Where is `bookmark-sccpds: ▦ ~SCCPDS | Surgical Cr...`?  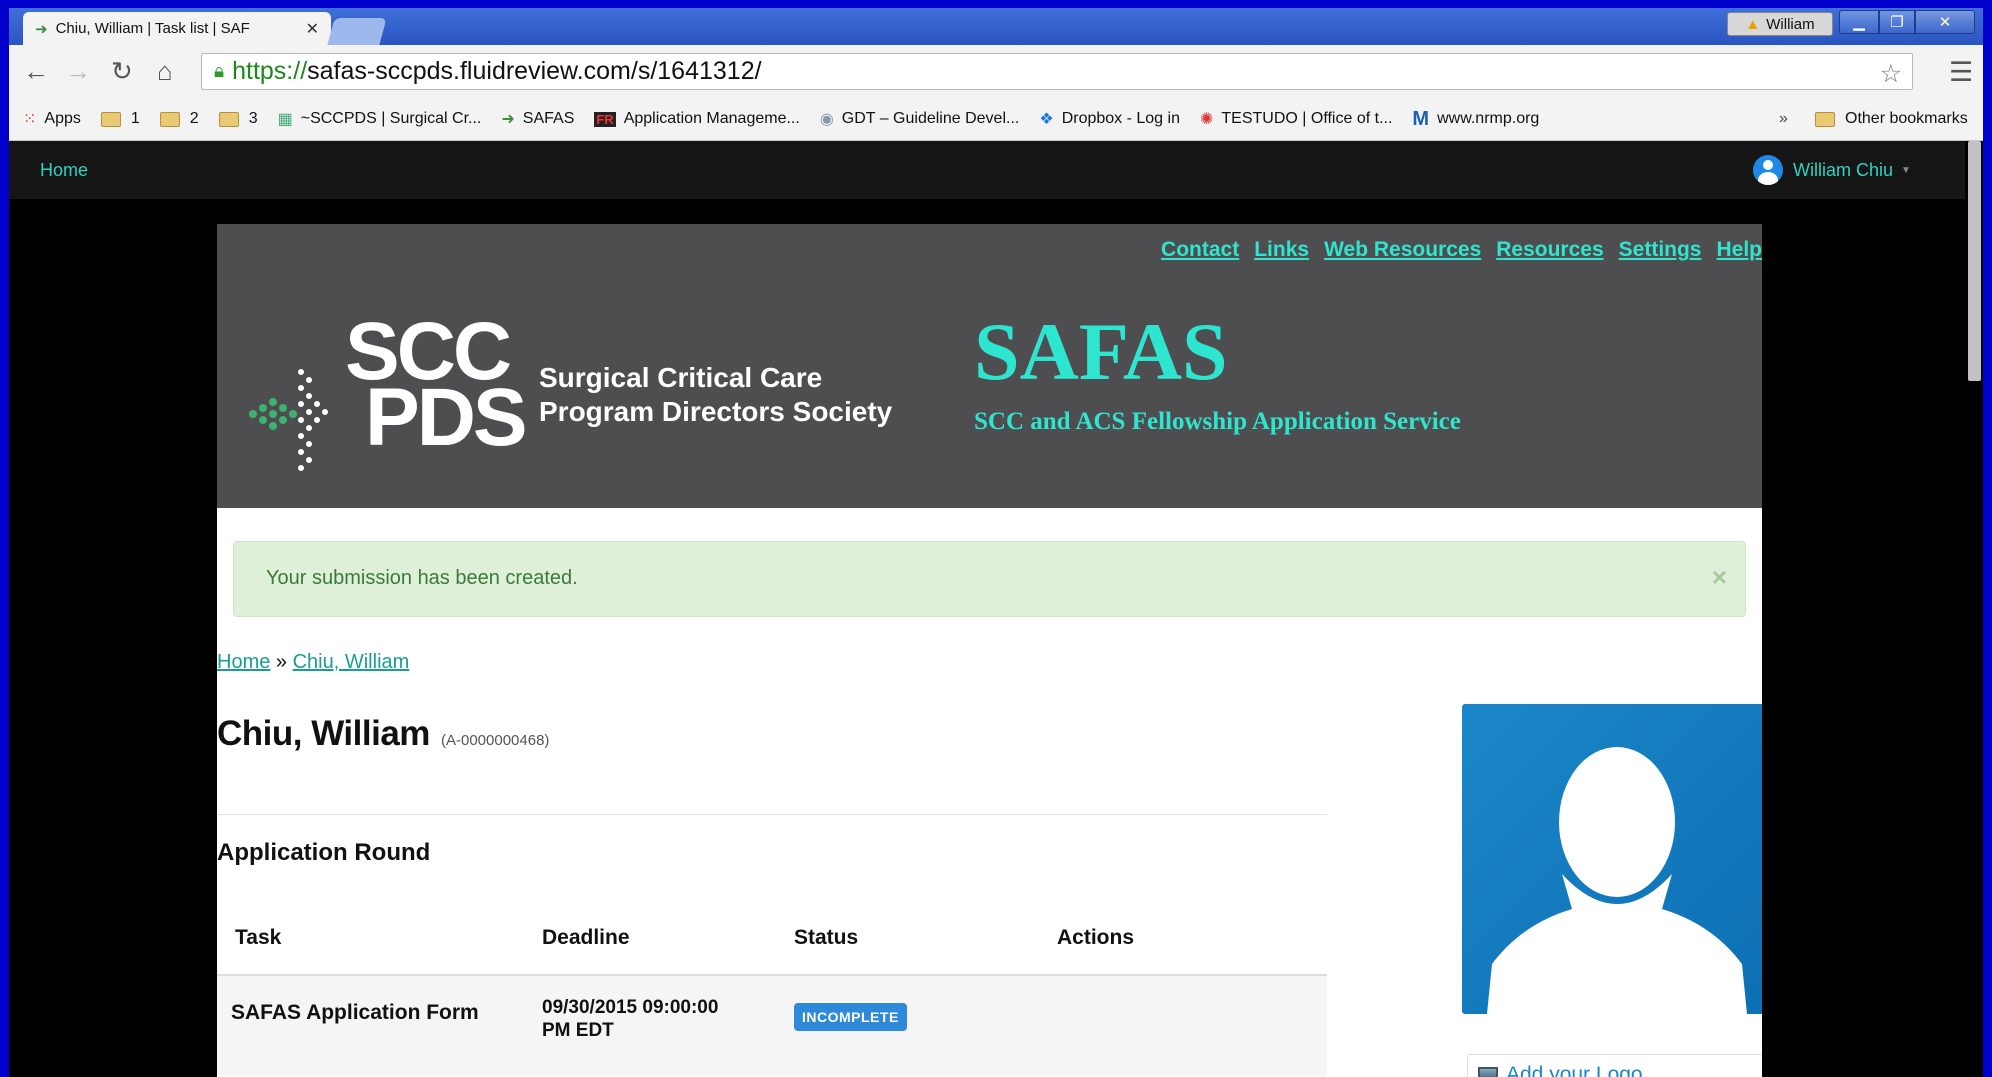
bookmark-sccpds: ▦ ~SCCPDS | Surgical Cr... is located at coordinates (380, 119).